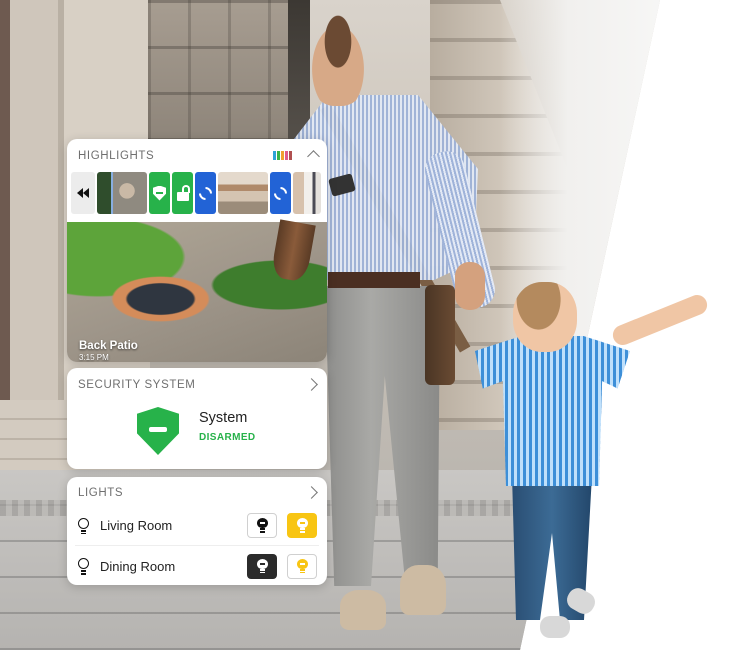 This screenshot has height=650, width=750. I want to click on highlights-header: HIGHLIGHTS, so click(197, 154).